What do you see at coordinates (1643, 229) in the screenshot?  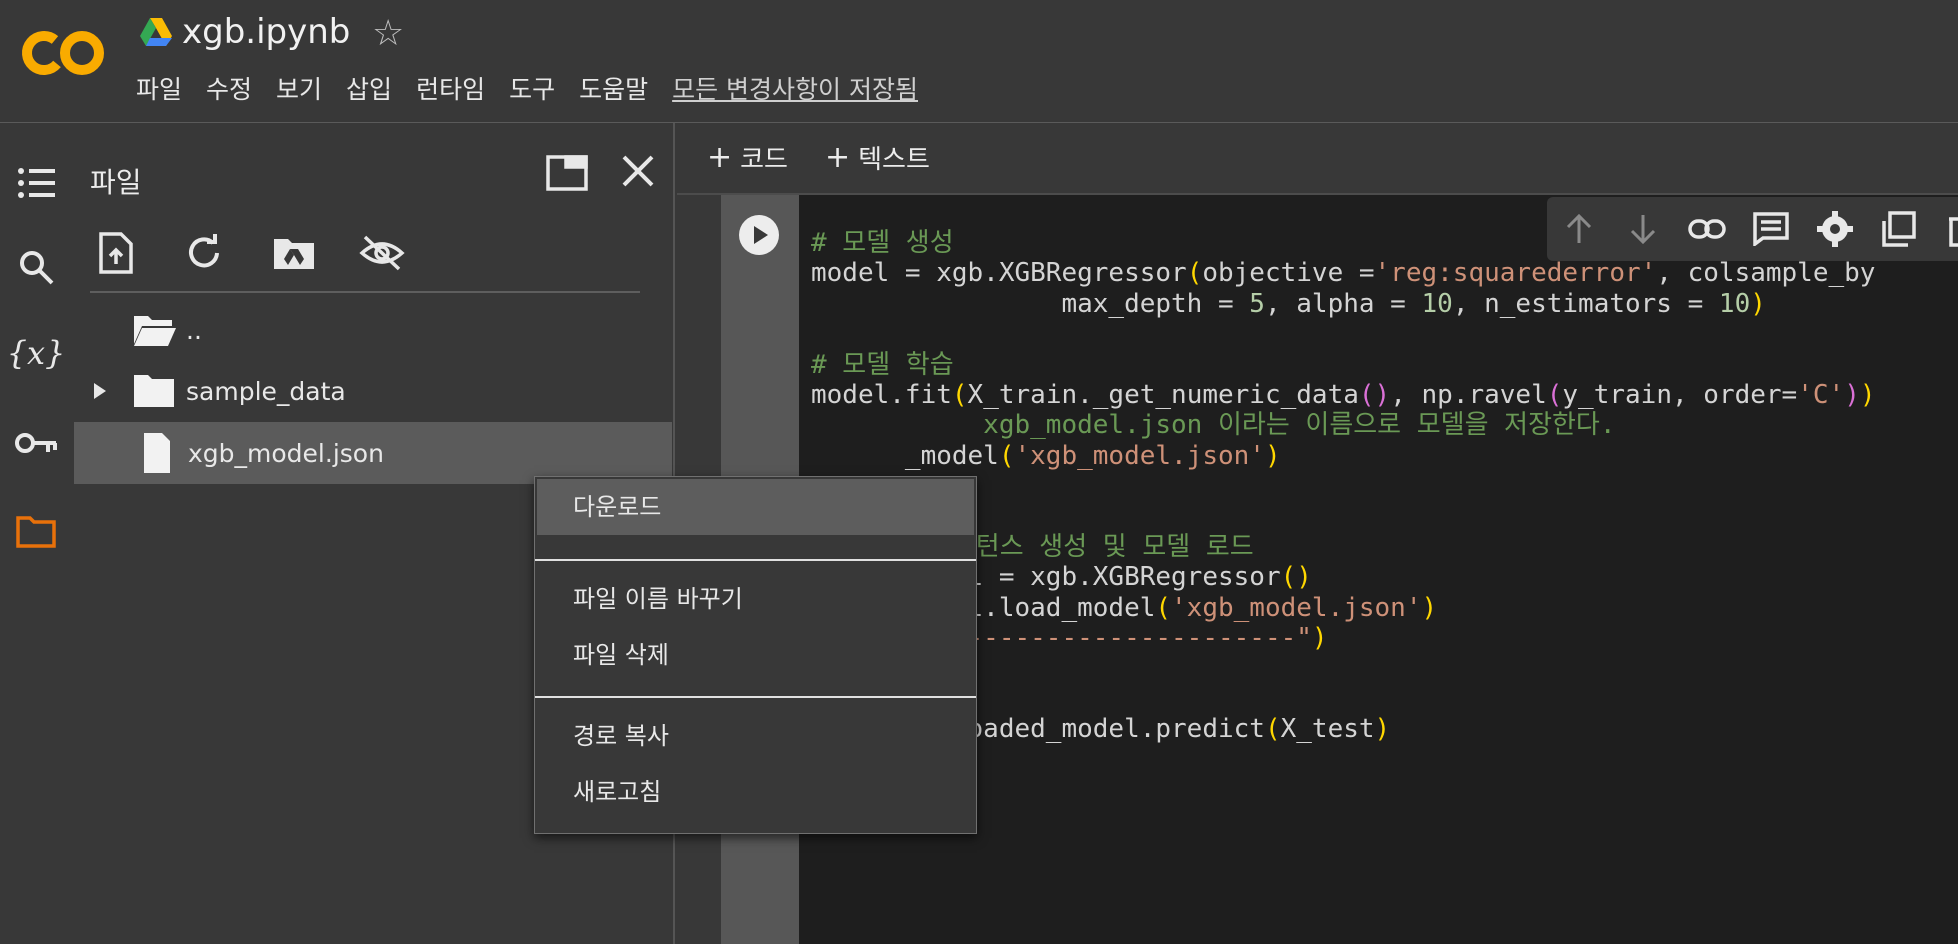 I see `move-down-icon` at bounding box center [1643, 229].